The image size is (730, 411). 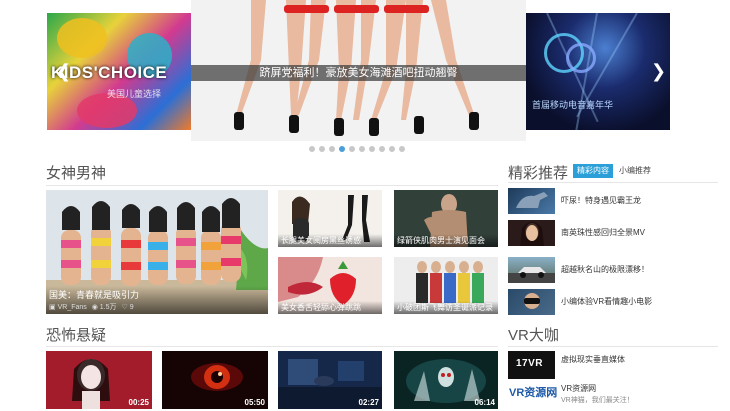 I want to click on section-title-horror: 恐怖悬疑, so click(x=76, y=335).